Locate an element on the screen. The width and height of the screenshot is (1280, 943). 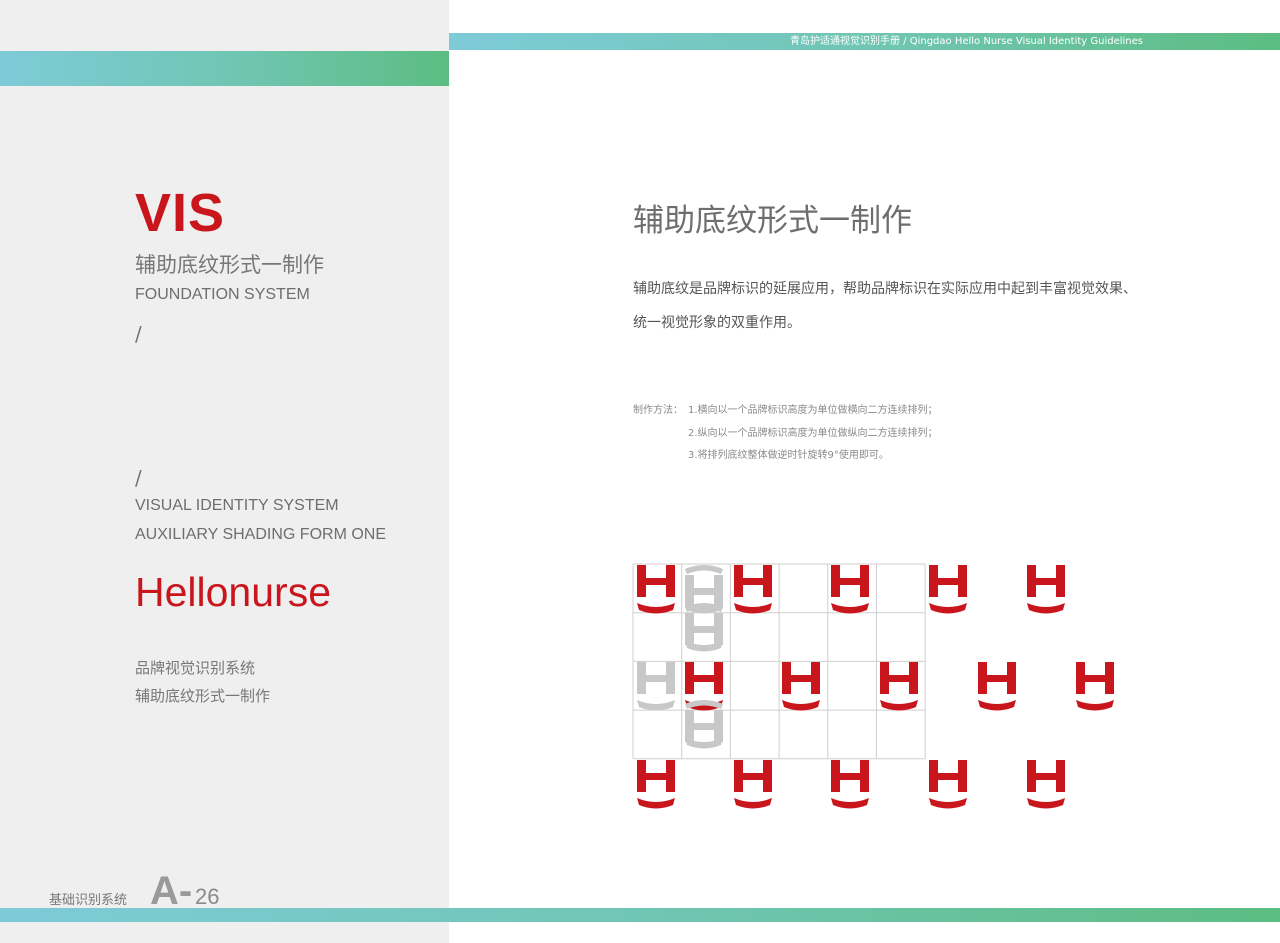
pattern-logos is located at coordinates (875, 687).